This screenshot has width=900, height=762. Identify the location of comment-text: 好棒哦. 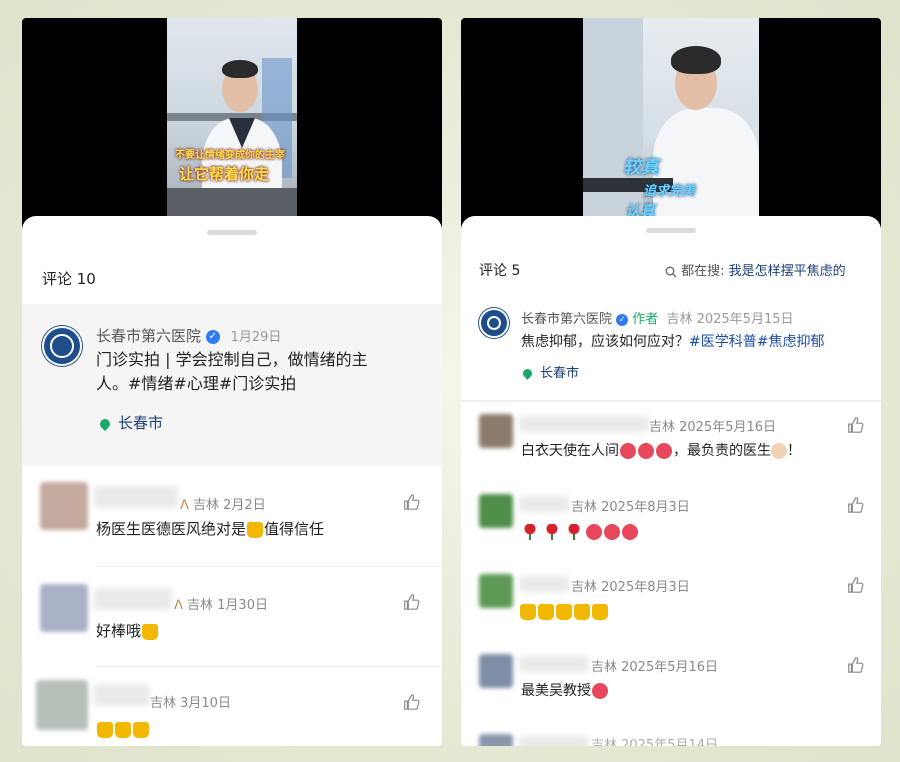
(127, 630).